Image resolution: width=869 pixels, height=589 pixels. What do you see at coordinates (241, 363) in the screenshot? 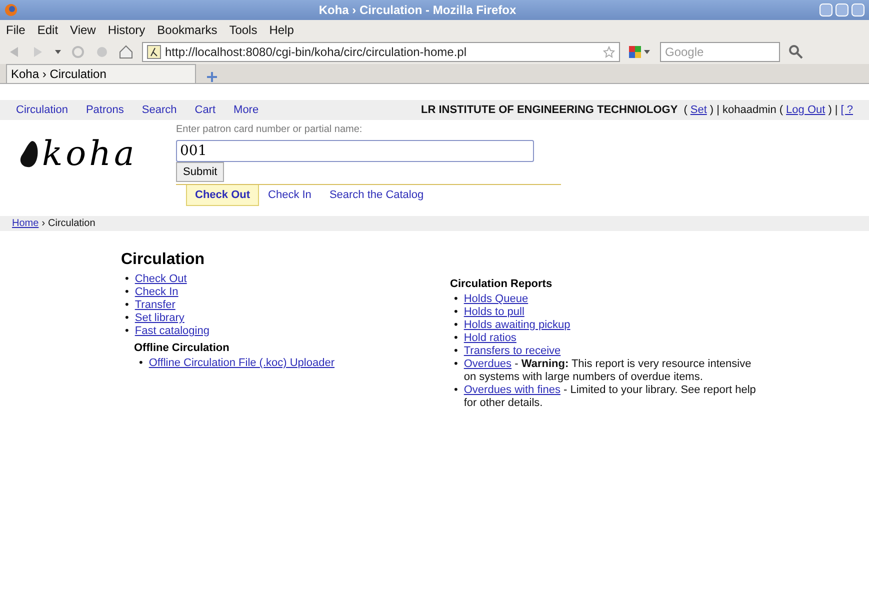
I see `uploader-link: Offline Circulation File (.koc) Uploader` at bounding box center [241, 363].